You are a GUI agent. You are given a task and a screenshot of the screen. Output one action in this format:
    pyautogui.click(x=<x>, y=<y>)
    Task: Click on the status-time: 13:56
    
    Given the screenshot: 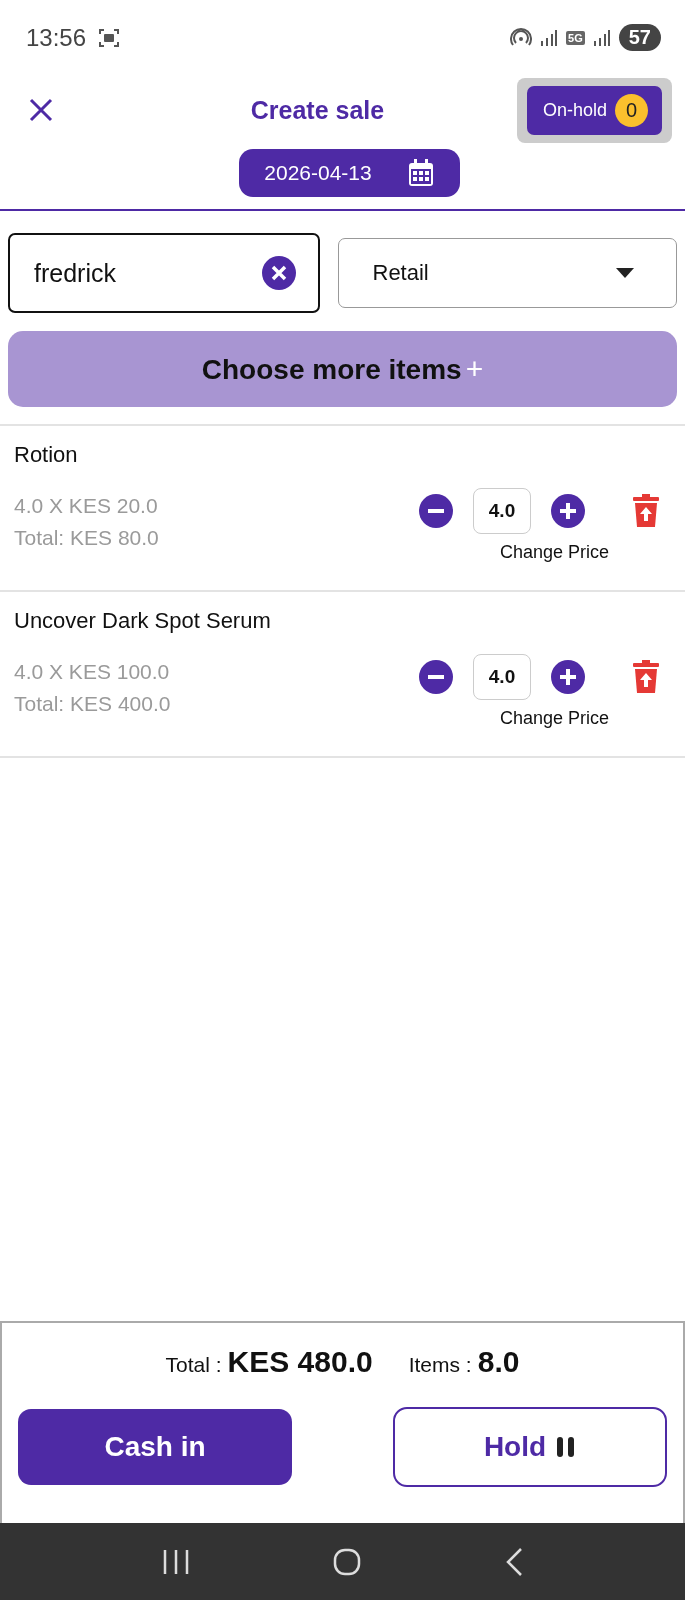 What is the action you would take?
    pyautogui.click(x=56, y=37)
    